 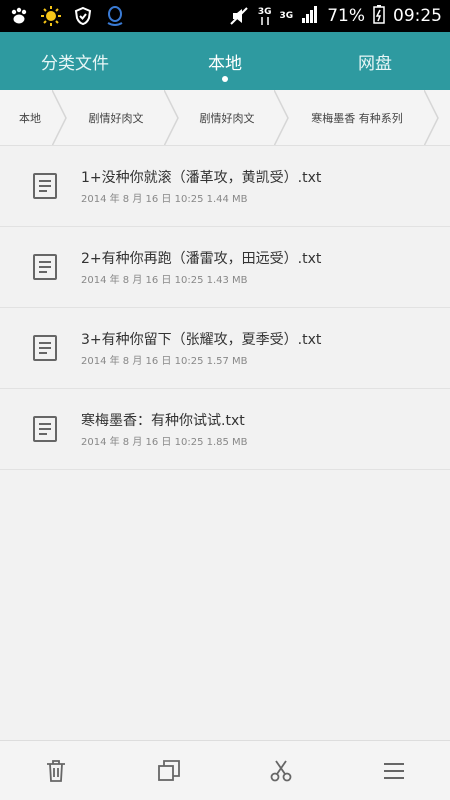 What do you see at coordinates (225, 16) in the screenshot?
I see `status-bar: 3G 3G 71% 09:25` at bounding box center [225, 16].